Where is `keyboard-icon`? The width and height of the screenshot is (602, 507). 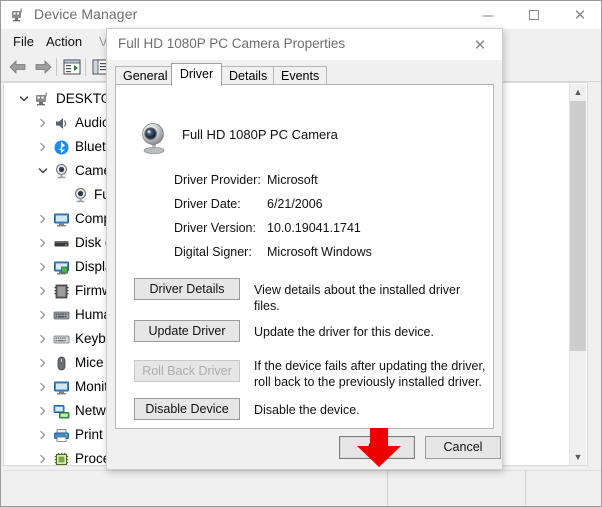 keyboard-icon is located at coordinates (61, 339).